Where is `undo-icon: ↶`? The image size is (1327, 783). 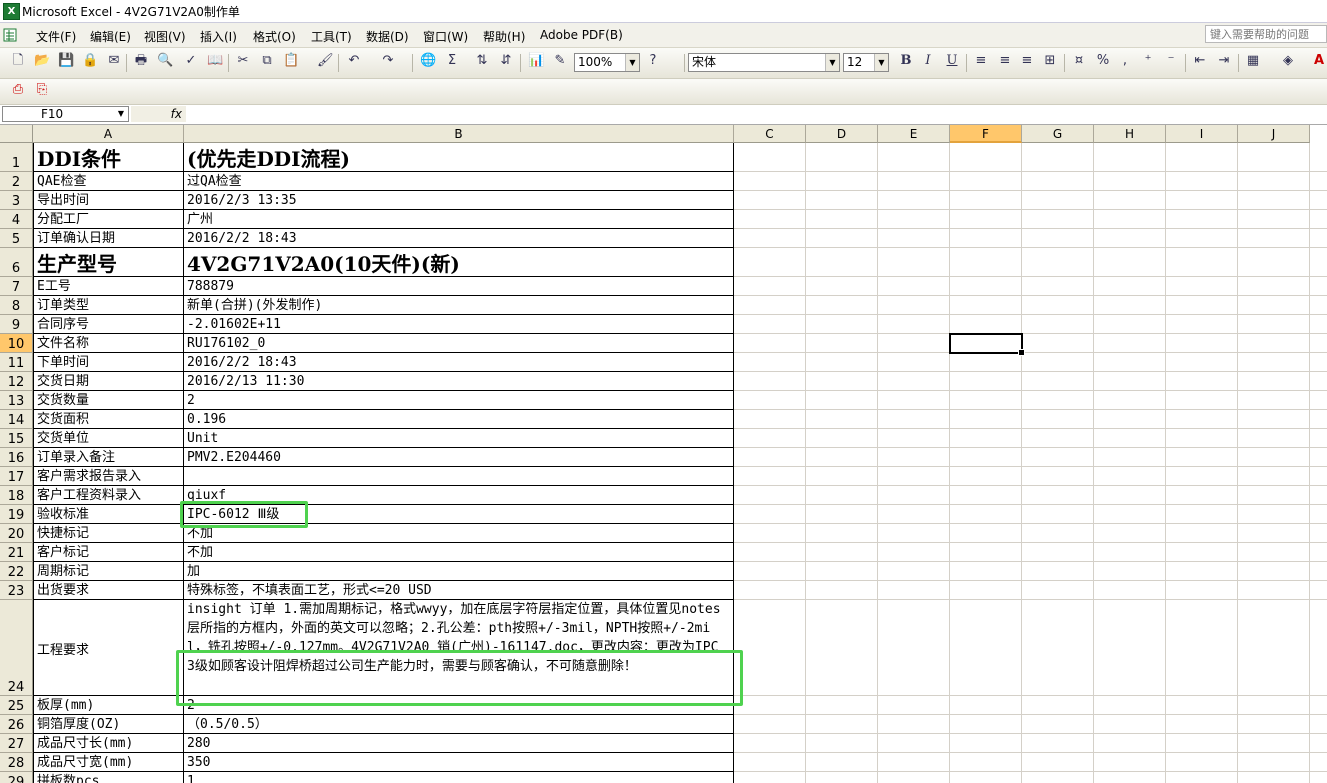 undo-icon: ↶ is located at coordinates (354, 61).